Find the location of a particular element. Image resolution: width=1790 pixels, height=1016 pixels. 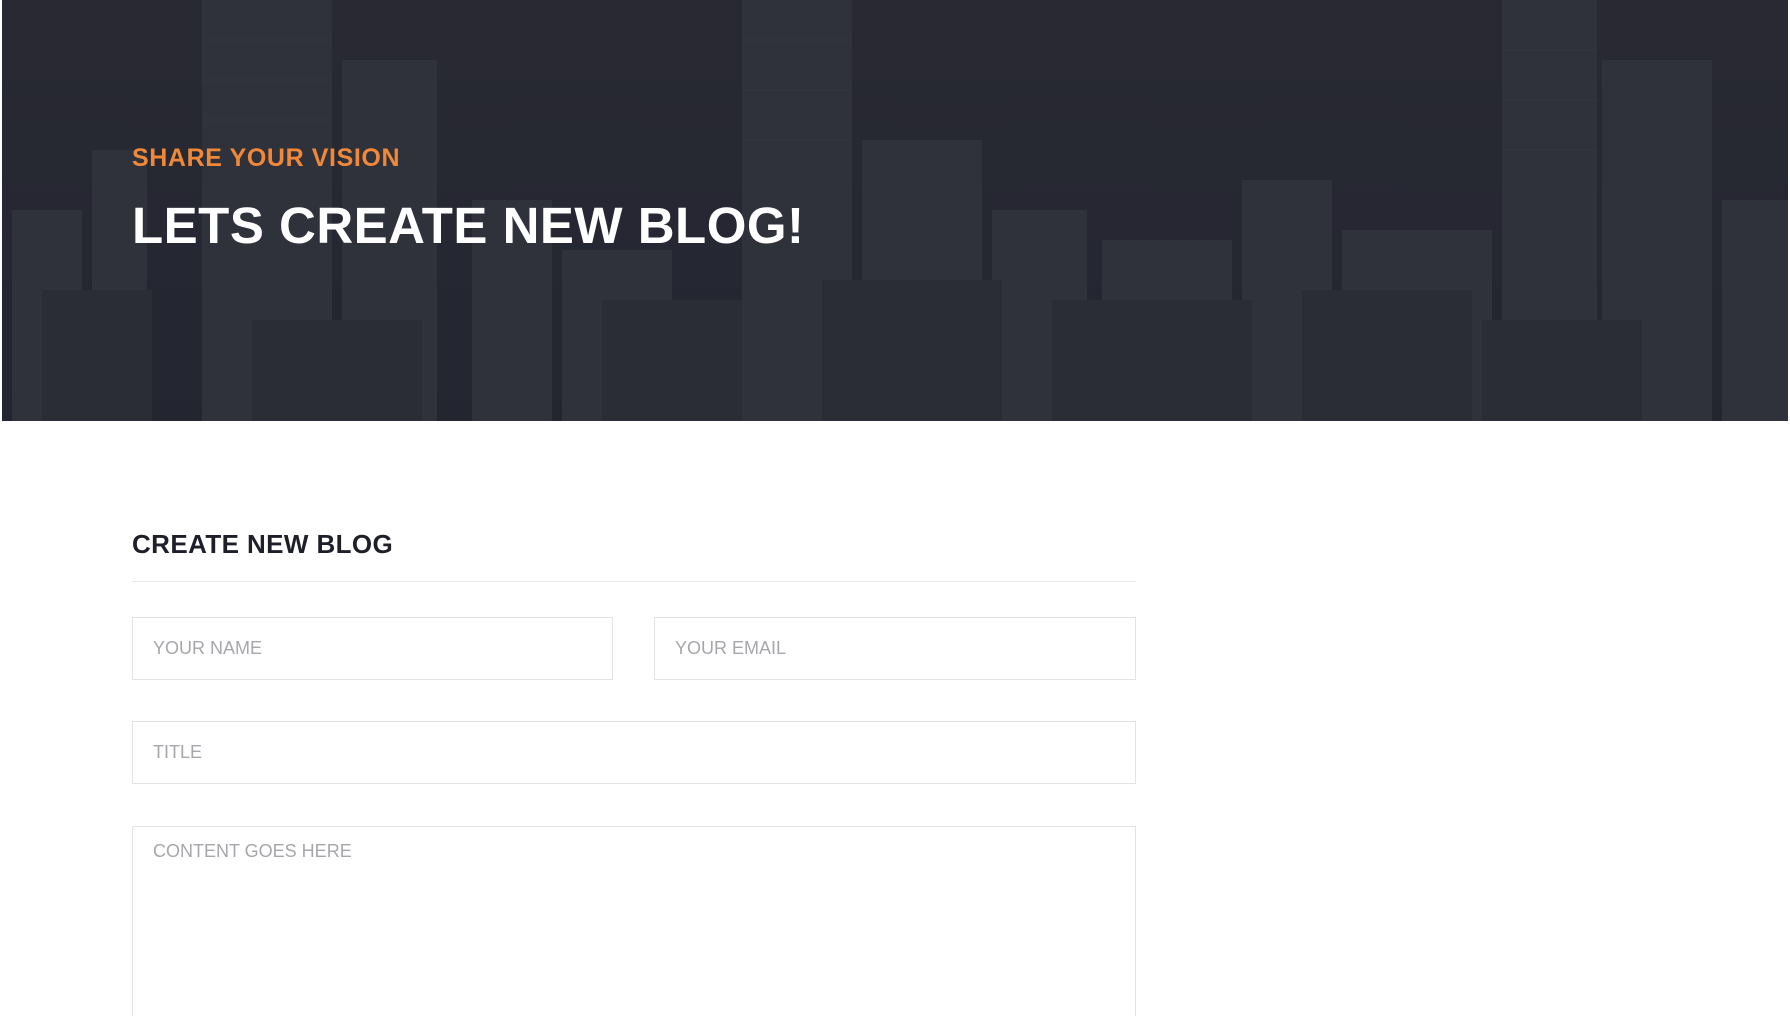

hero-title: LETS CREATE NEW BLOG! is located at coordinates (468, 225).